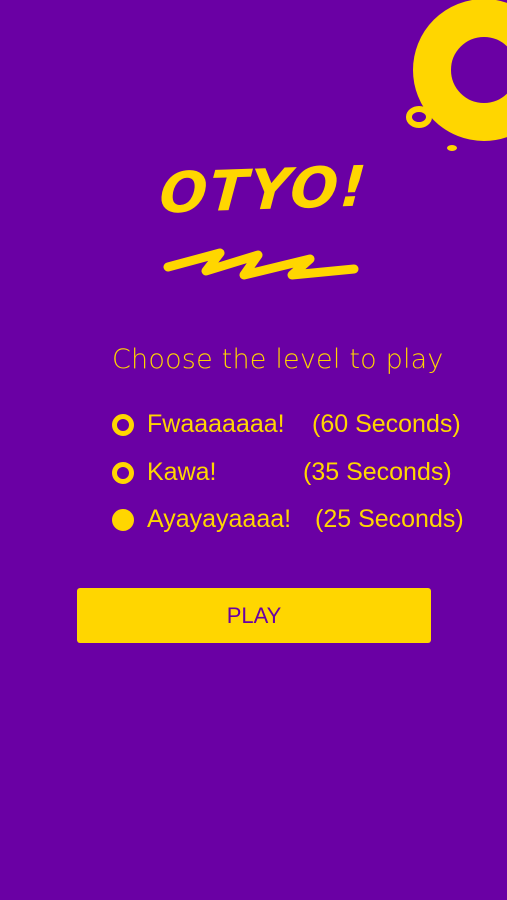 Image resolution: width=507 pixels, height=900 pixels. I want to click on level-time: (25 Seconds), so click(389, 519).